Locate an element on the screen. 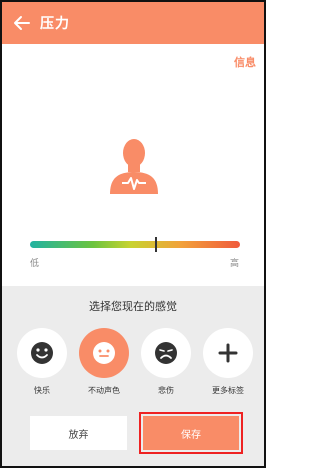 Image resolution: width=320 pixels, height=468 pixels. mood-sad-label: 悲伤 is located at coordinates (166, 390).